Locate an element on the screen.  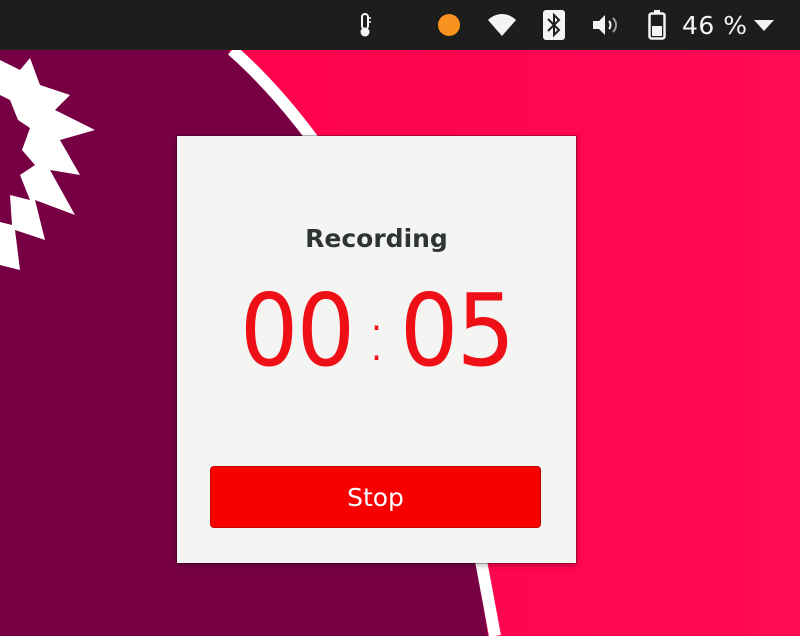
stop-button: Stop is located at coordinates (375, 497).